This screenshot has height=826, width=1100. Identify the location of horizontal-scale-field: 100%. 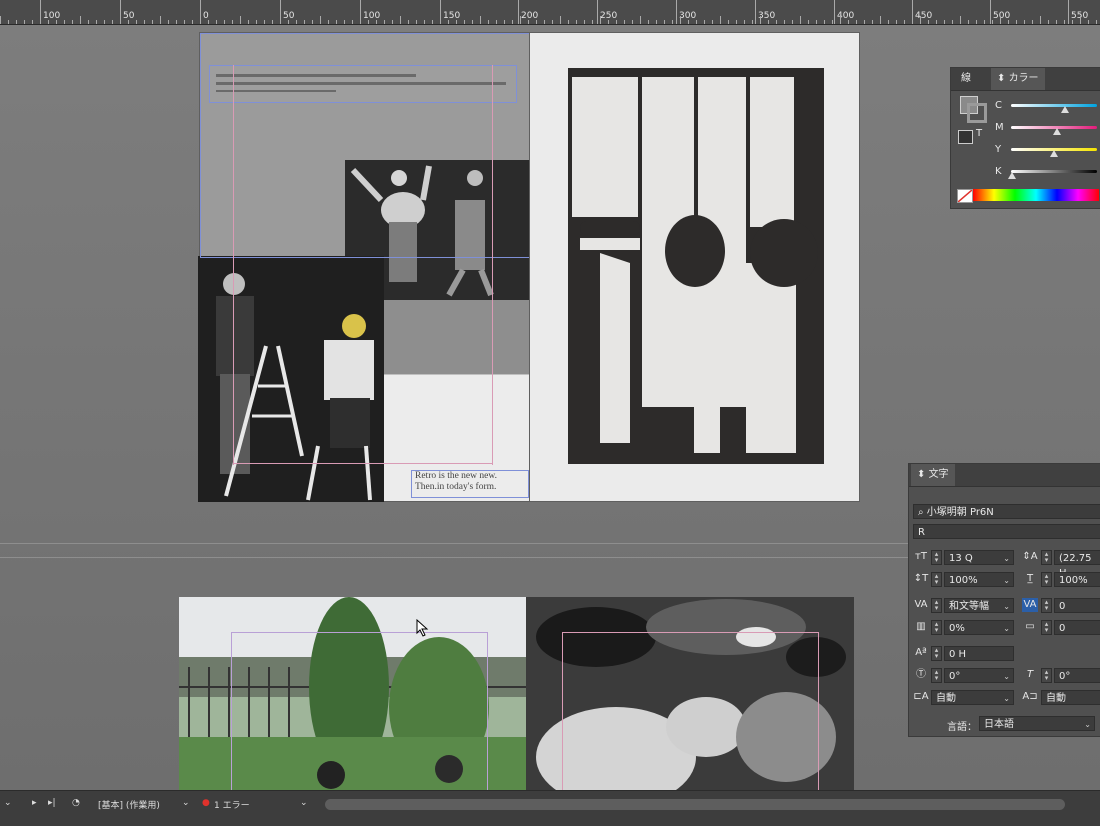
(1077, 579).